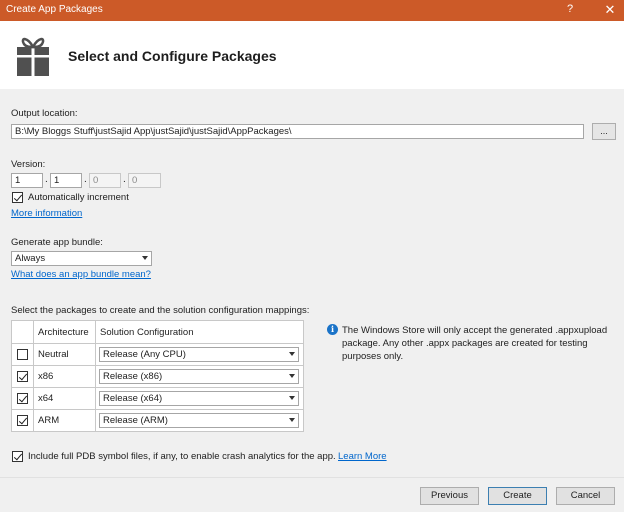 Image resolution: width=624 pixels, height=512 pixels. I want to click on page-title: Select and Configure Packages, so click(172, 56).